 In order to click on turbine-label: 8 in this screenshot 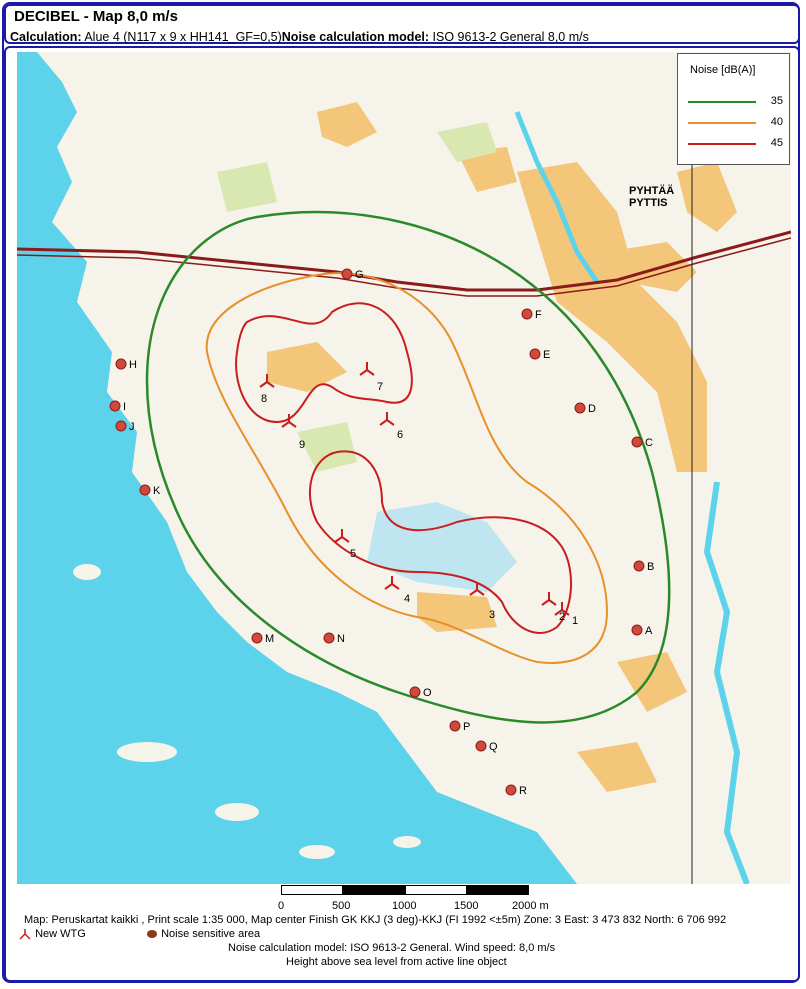, I will do `click(264, 399)`.